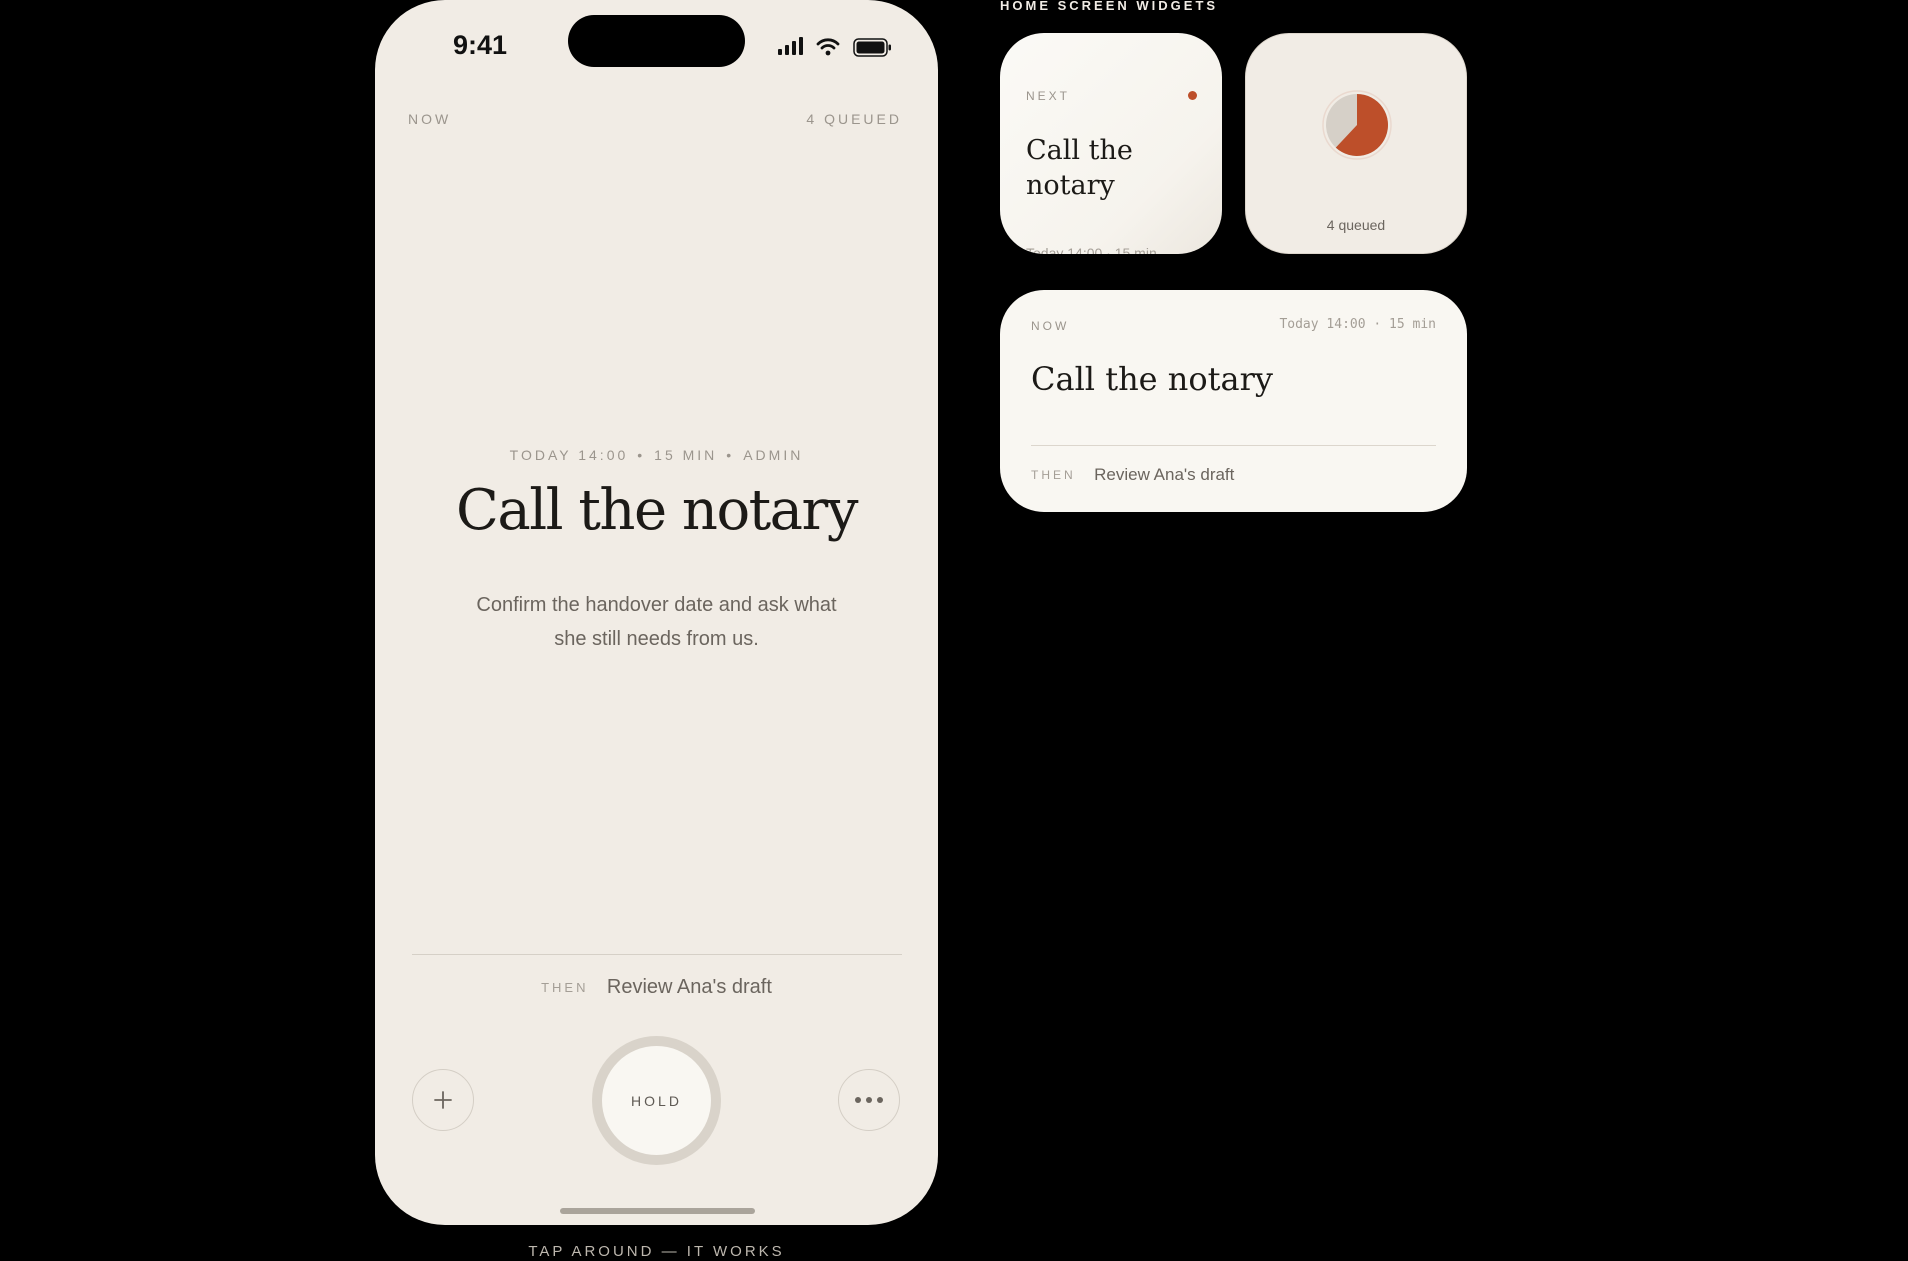  What do you see at coordinates (1053, 475) in the screenshot?
I see `widget-then-label: THEN` at bounding box center [1053, 475].